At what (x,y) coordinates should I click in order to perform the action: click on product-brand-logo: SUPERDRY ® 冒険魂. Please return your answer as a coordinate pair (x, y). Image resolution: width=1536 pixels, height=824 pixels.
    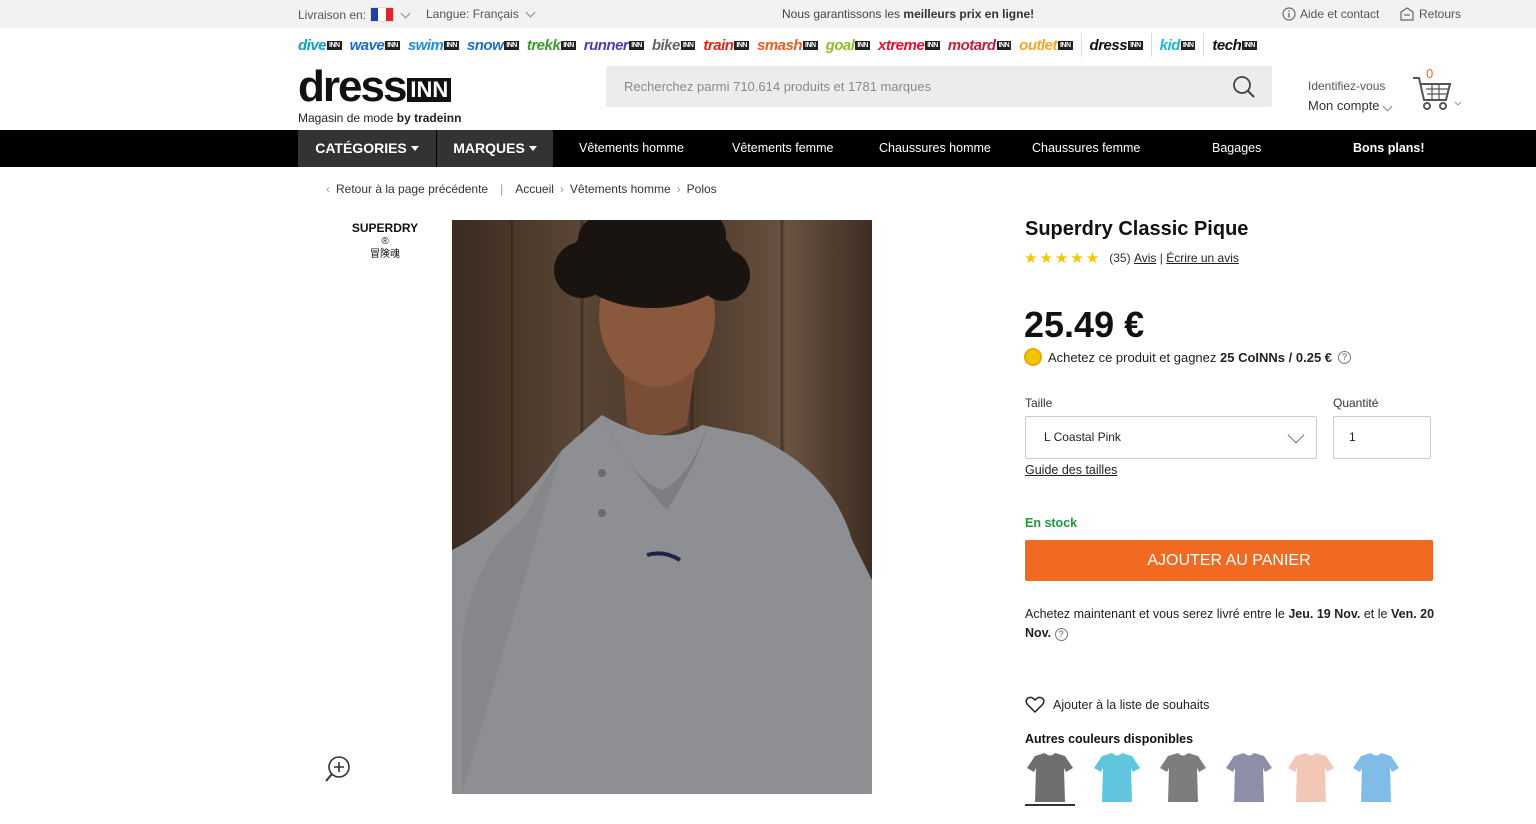
    Looking at the image, I should click on (385, 241).